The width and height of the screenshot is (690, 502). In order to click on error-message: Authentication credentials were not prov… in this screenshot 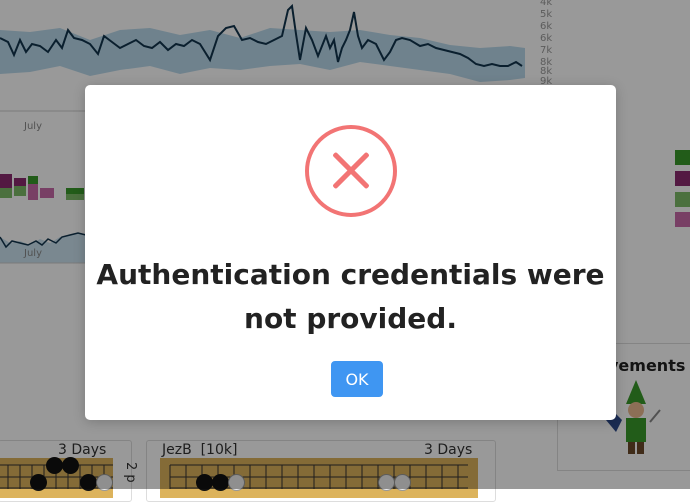, I will do `click(350, 296)`.